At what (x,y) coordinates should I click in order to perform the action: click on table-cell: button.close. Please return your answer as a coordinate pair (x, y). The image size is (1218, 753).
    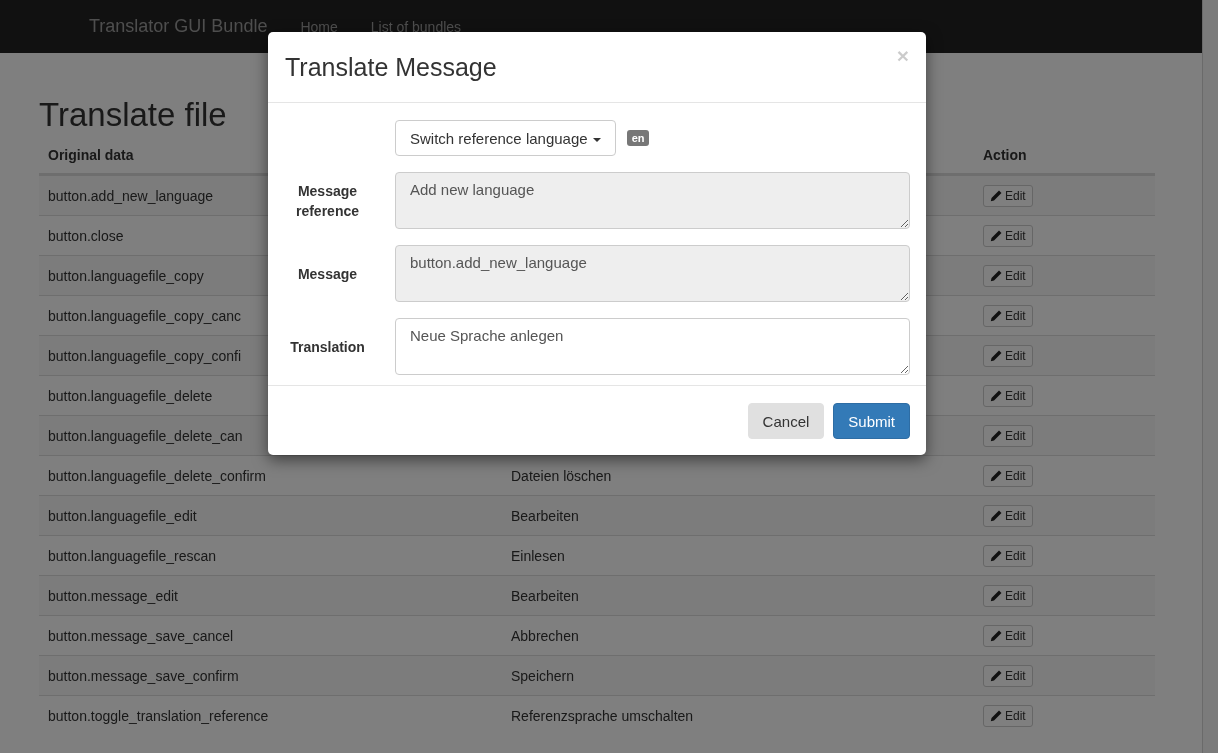
    Looking at the image, I should click on (86, 235).